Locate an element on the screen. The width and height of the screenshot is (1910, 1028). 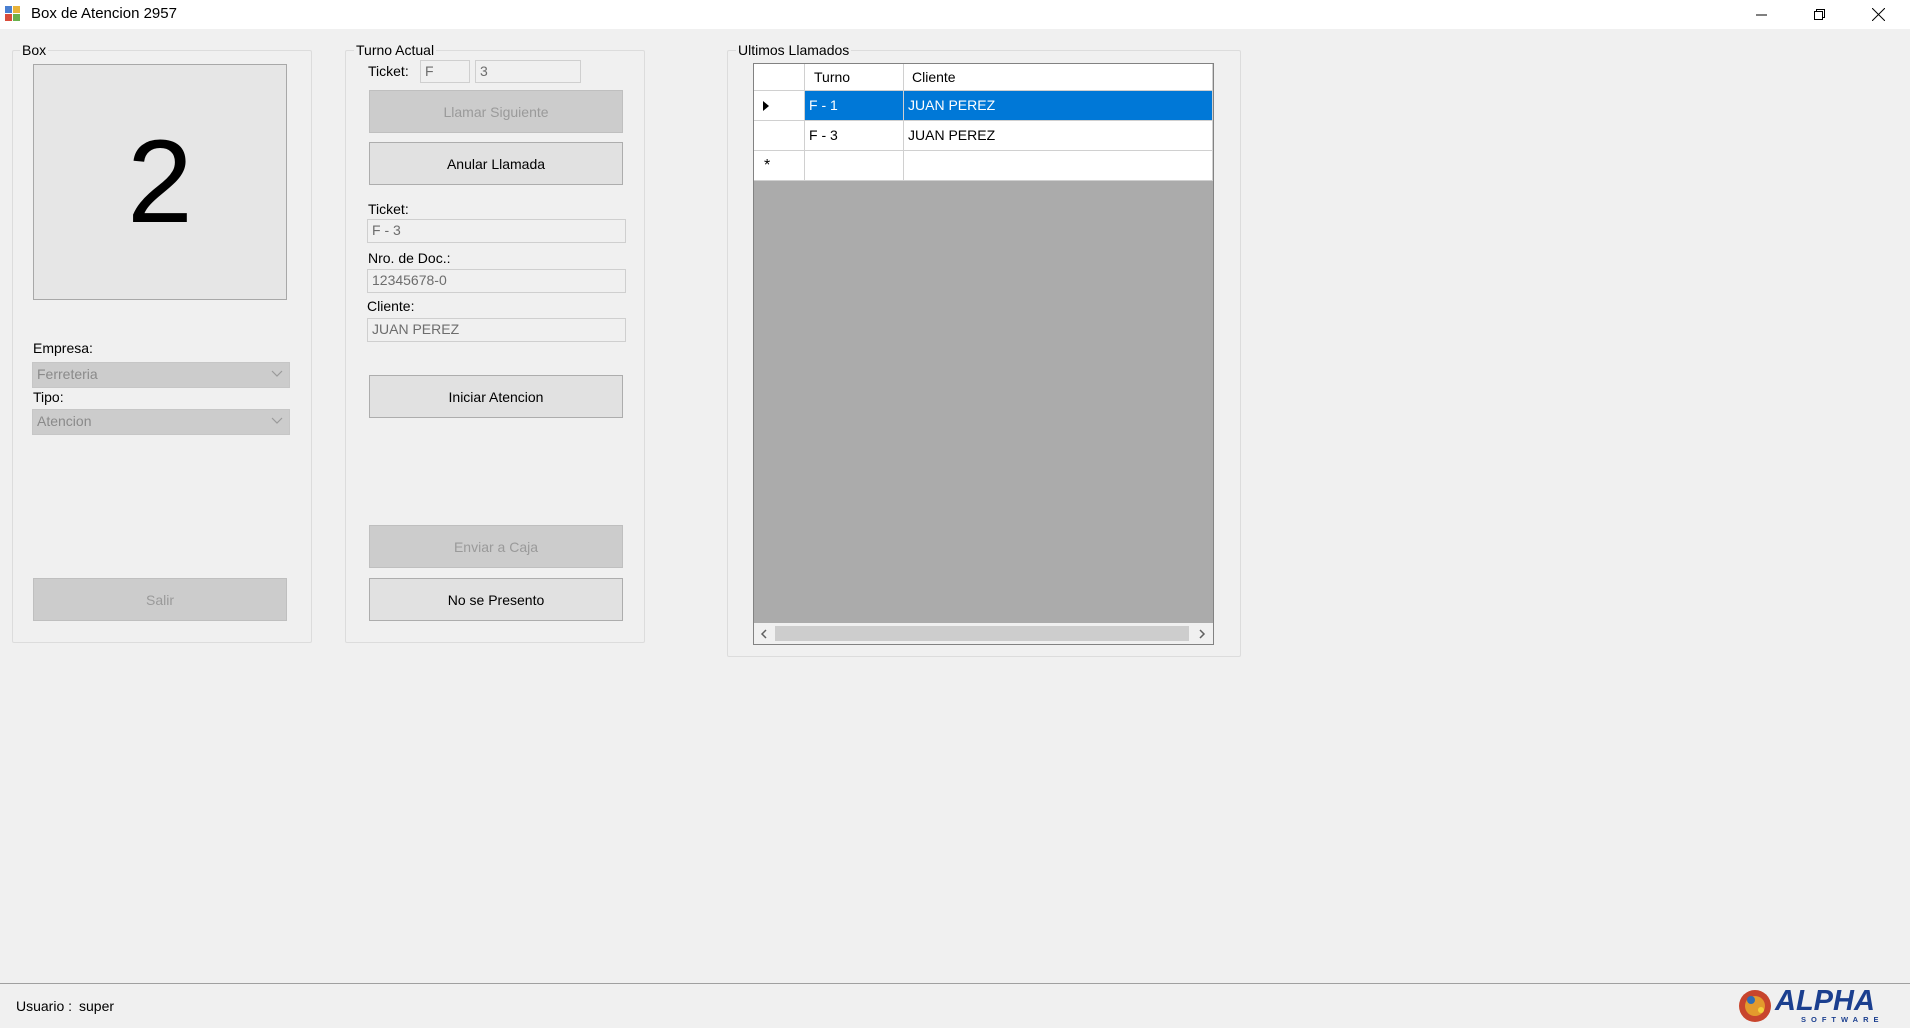
table-row-turno: F - 1 is located at coordinates (854, 106).